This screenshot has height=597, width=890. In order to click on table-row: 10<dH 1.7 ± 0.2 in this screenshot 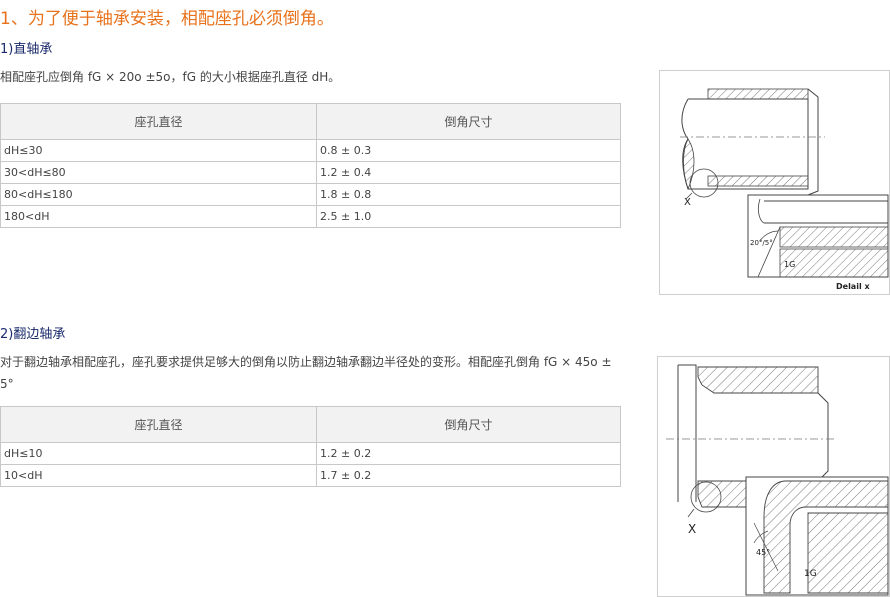, I will do `click(310, 475)`.